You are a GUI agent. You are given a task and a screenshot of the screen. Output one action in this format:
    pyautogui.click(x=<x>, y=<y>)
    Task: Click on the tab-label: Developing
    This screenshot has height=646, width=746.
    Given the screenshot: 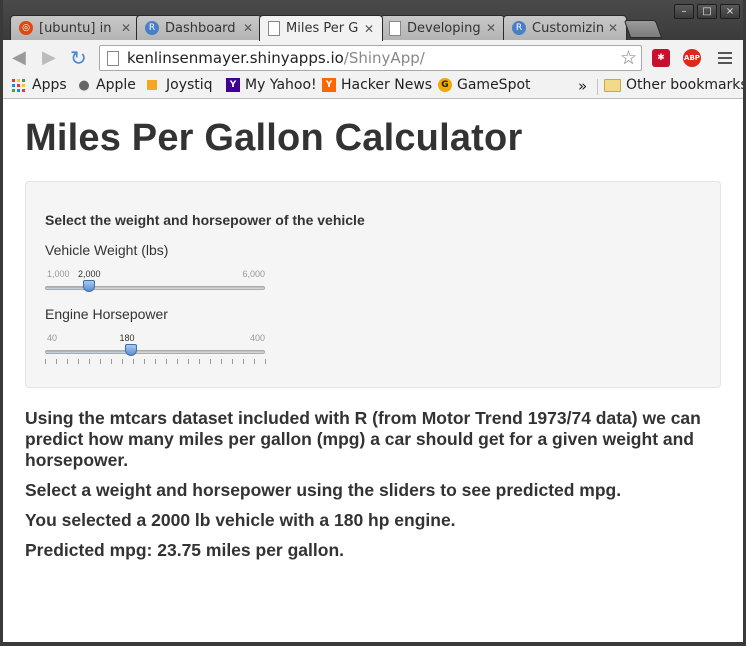 What is the action you would take?
    pyautogui.click(x=444, y=28)
    